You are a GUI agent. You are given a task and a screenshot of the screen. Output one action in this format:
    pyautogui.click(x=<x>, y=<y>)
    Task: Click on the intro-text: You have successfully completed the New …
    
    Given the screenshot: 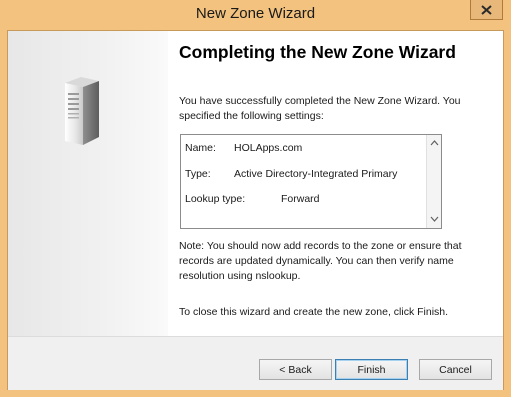 What is the action you would take?
    pyautogui.click(x=320, y=108)
    